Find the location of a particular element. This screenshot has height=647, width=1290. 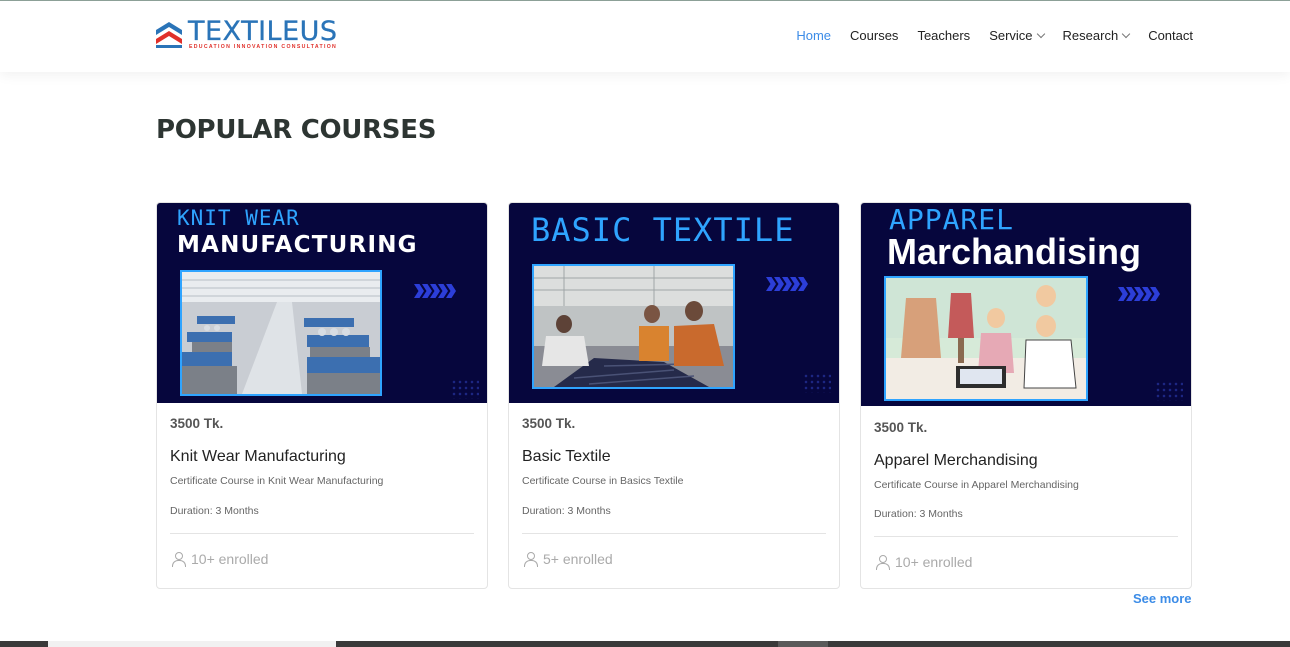

nav-contact: Contact is located at coordinates (1170, 35).